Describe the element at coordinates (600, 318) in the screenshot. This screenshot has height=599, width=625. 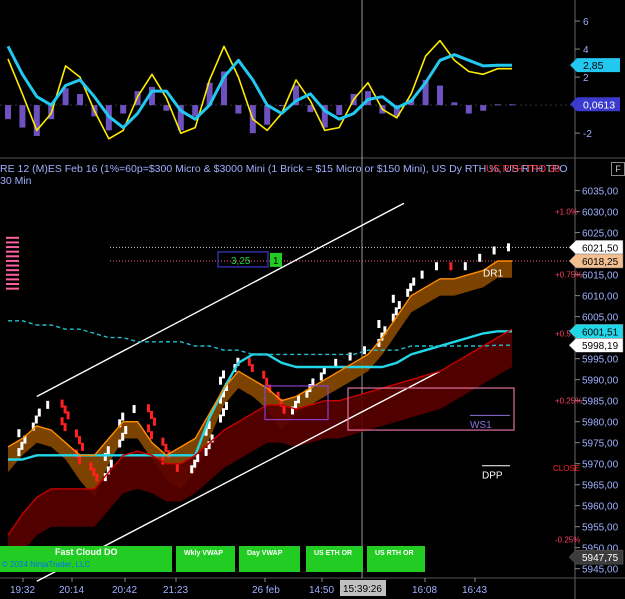
I see `price-tick-label: 6005,00` at that location.